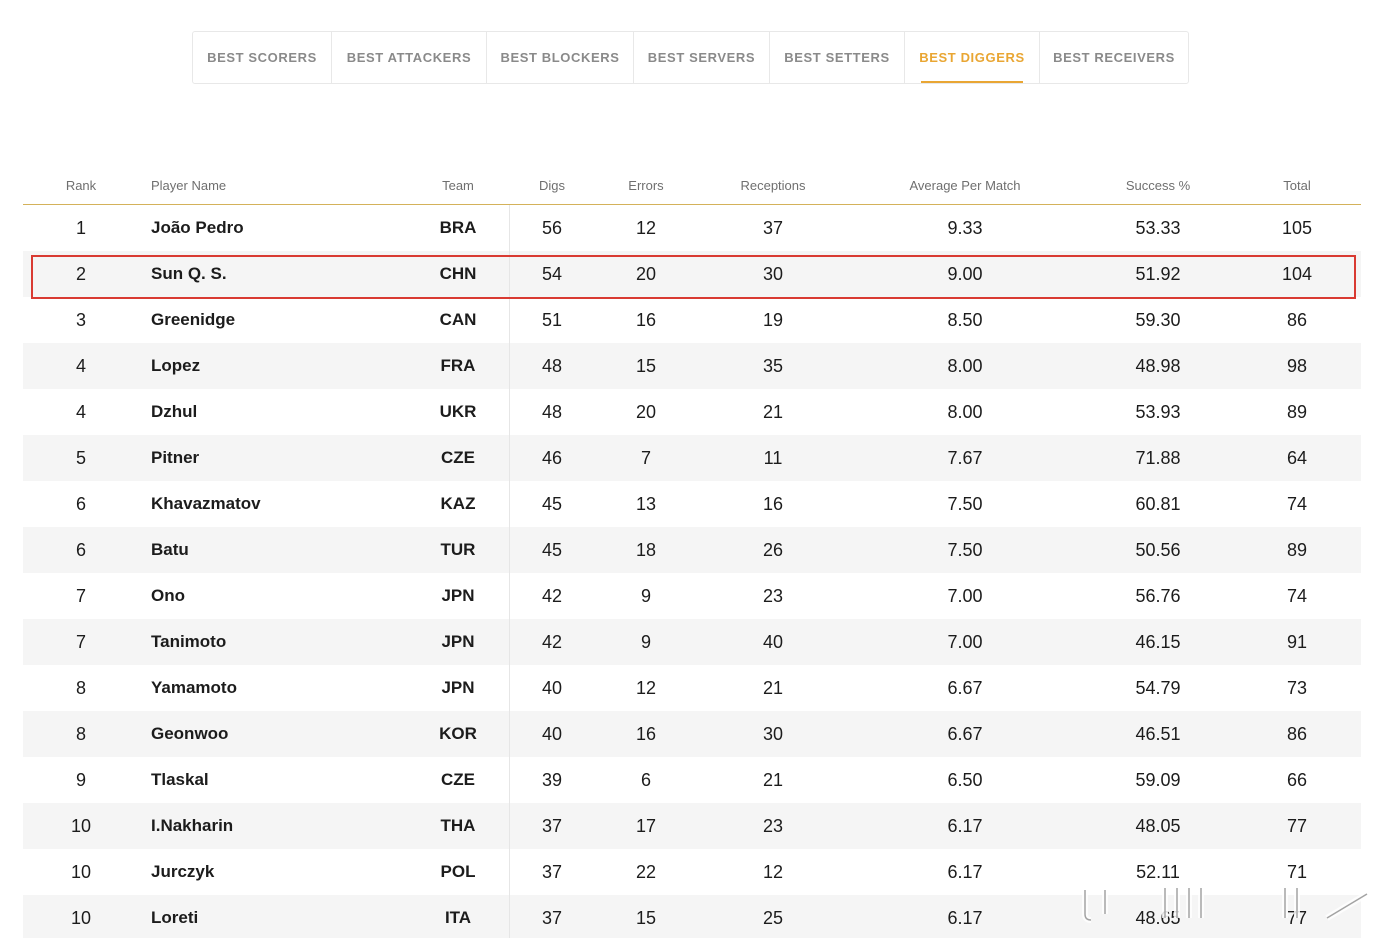 Image resolution: width=1385 pixels, height=938 pixels. Describe the element at coordinates (458, 365) in the screenshot. I see `team-cell: FRA` at that location.